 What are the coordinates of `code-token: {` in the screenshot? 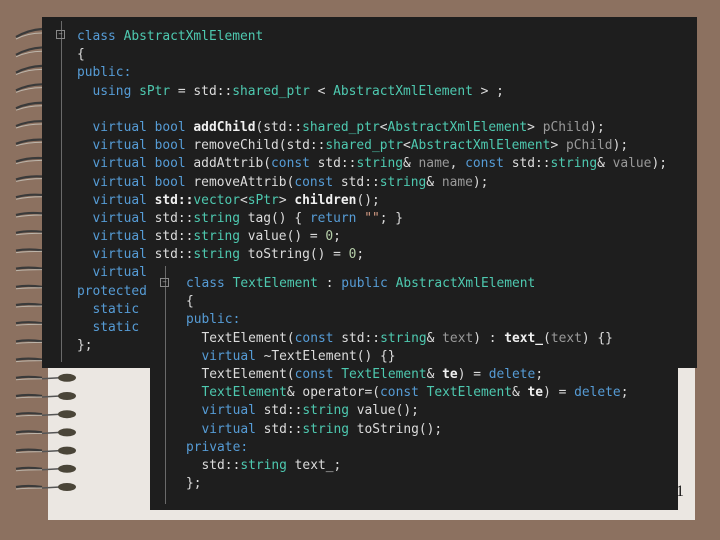 It's located at (190, 302).